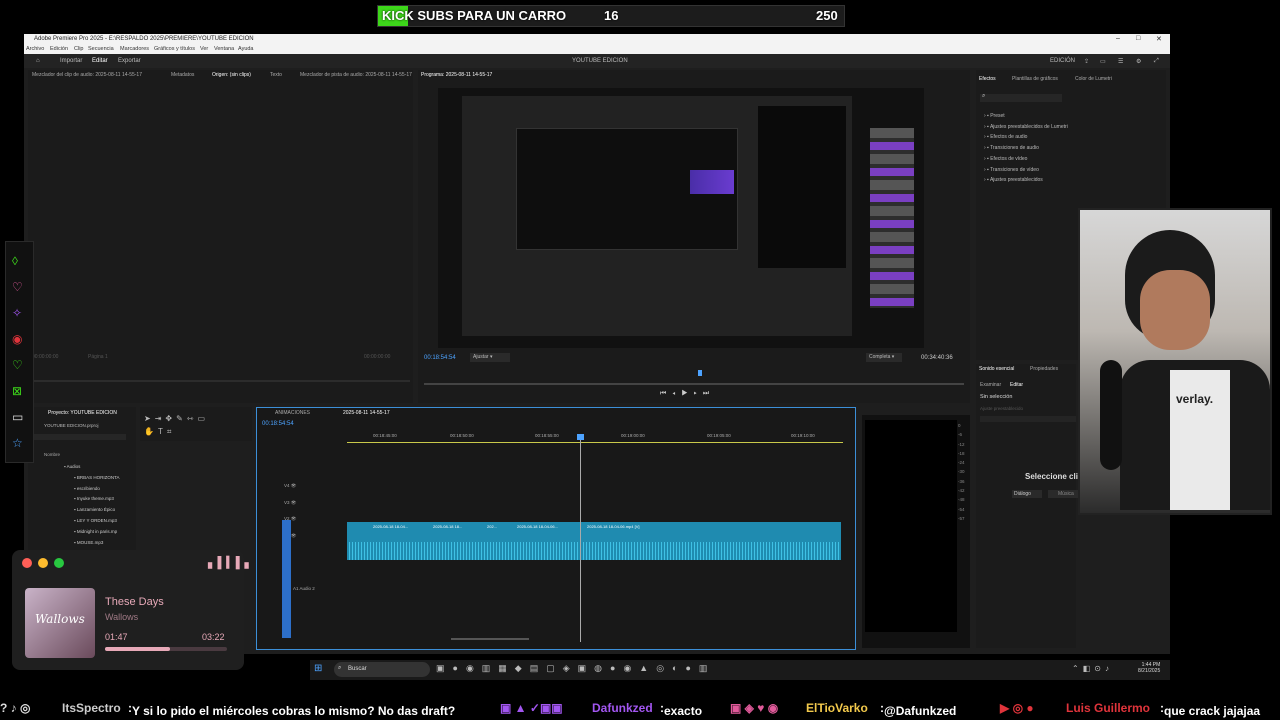  What do you see at coordinates (1093, 79) in the screenshot?
I see `tab-color-lumetri: Color de Lumetri` at bounding box center [1093, 79].